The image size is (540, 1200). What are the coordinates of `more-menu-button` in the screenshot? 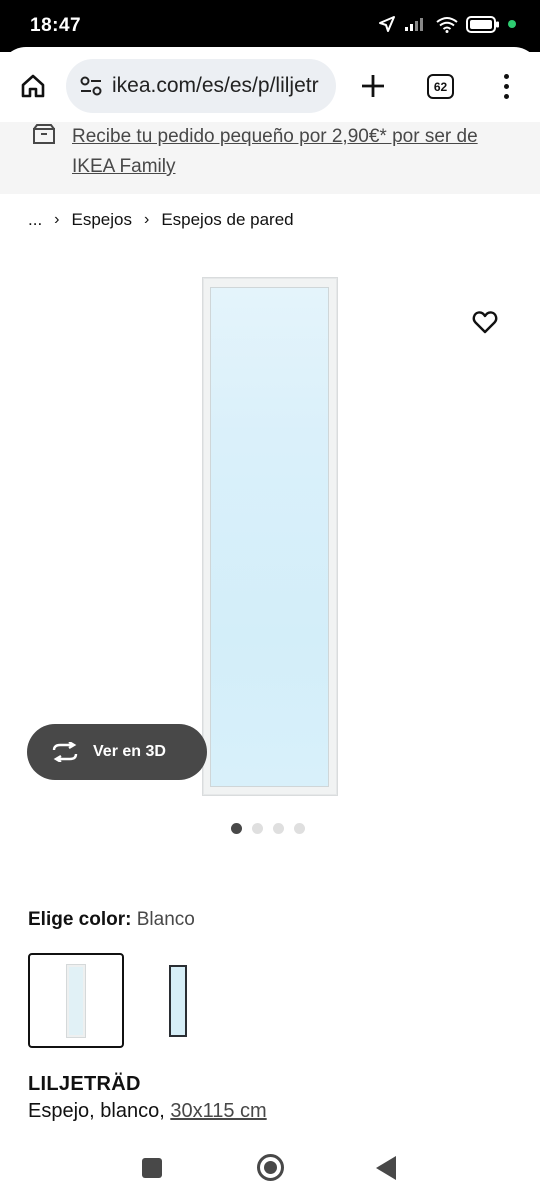 It's located at (506, 86).